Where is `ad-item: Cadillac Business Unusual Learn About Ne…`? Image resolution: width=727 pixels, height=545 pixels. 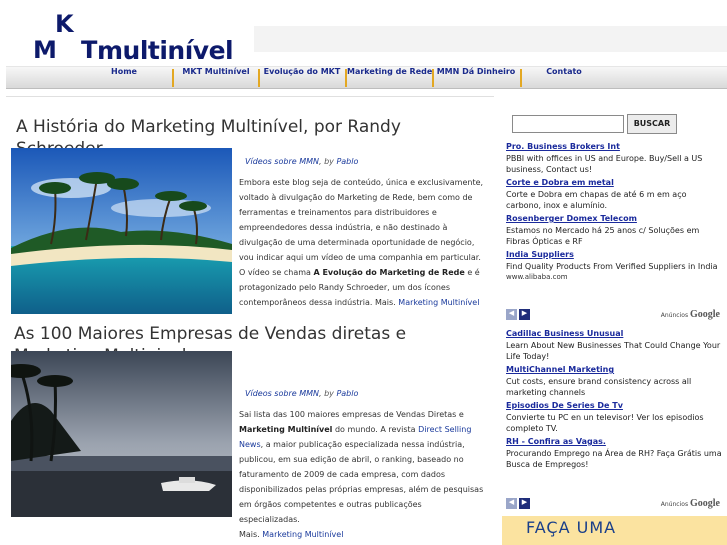 ad-item: Cadillac Business Unusual Learn About Ne… is located at coordinates (615, 345).